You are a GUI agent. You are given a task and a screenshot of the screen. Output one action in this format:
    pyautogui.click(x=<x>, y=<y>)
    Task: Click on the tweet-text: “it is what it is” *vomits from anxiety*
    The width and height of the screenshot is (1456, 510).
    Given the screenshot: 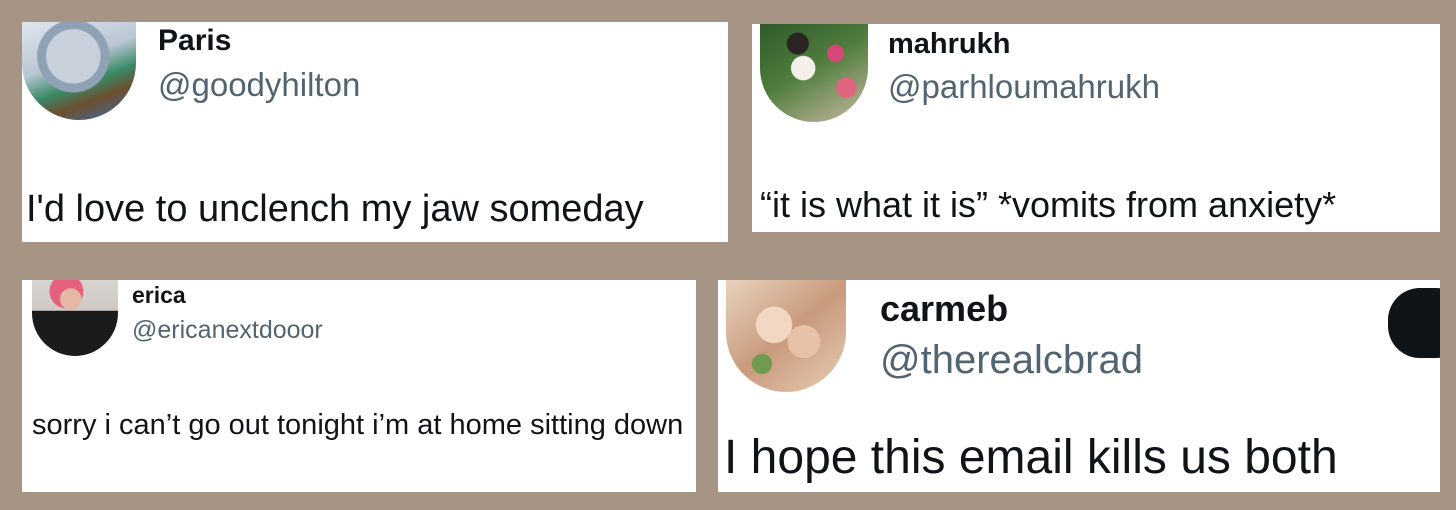 What is the action you would take?
    pyautogui.click(x=1048, y=204)
    